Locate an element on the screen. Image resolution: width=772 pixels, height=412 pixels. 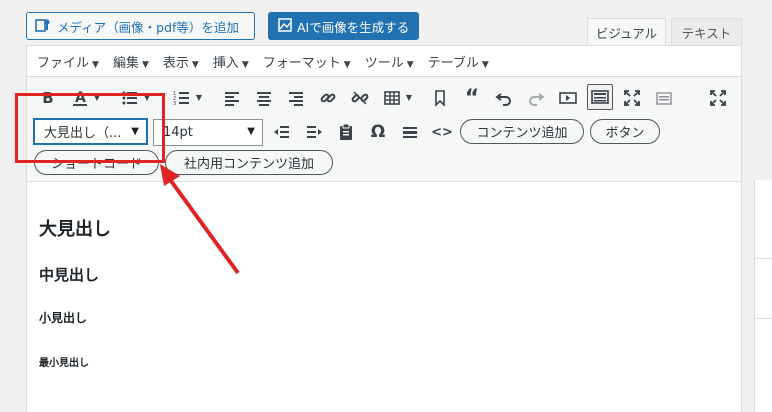
media-icon is located at coordinates (43, 26).